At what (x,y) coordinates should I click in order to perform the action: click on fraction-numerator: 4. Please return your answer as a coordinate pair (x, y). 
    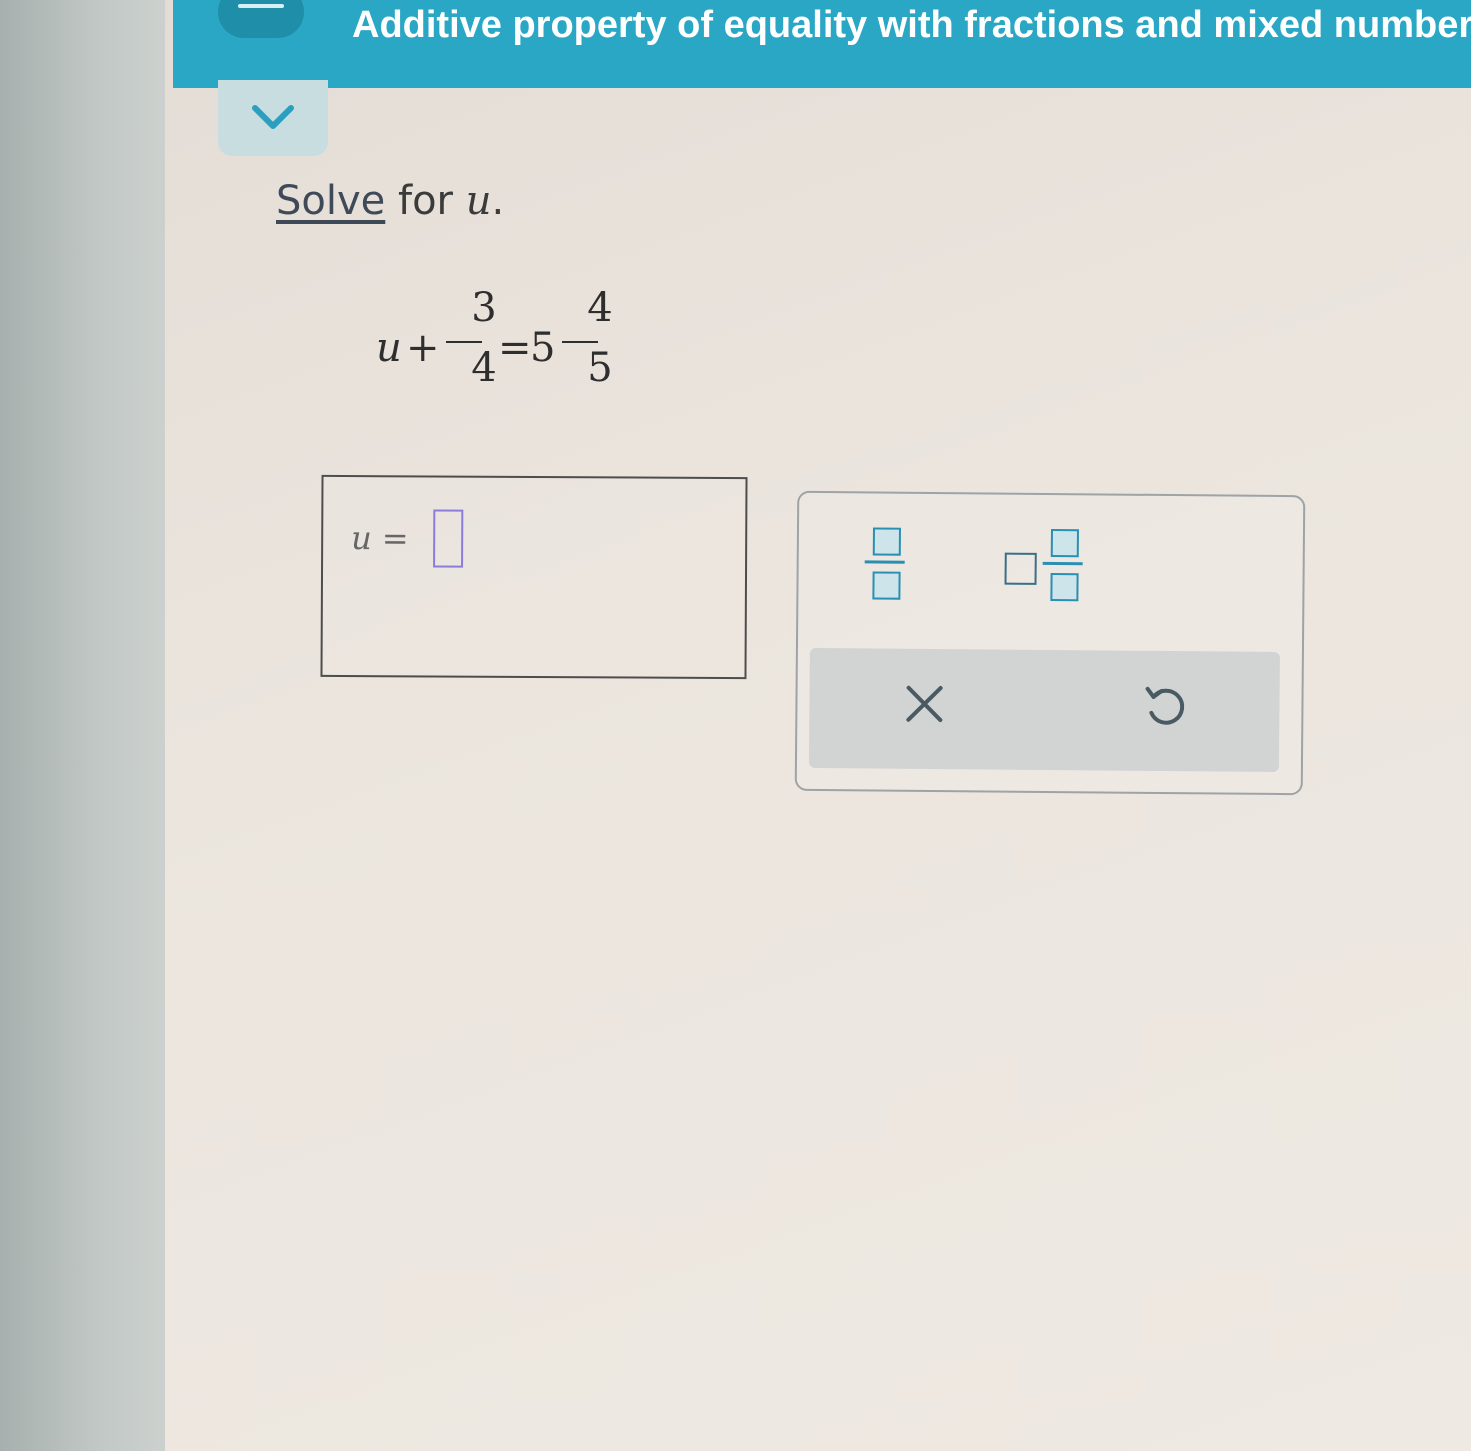
    Looking at the image, I should click on (600, 308).